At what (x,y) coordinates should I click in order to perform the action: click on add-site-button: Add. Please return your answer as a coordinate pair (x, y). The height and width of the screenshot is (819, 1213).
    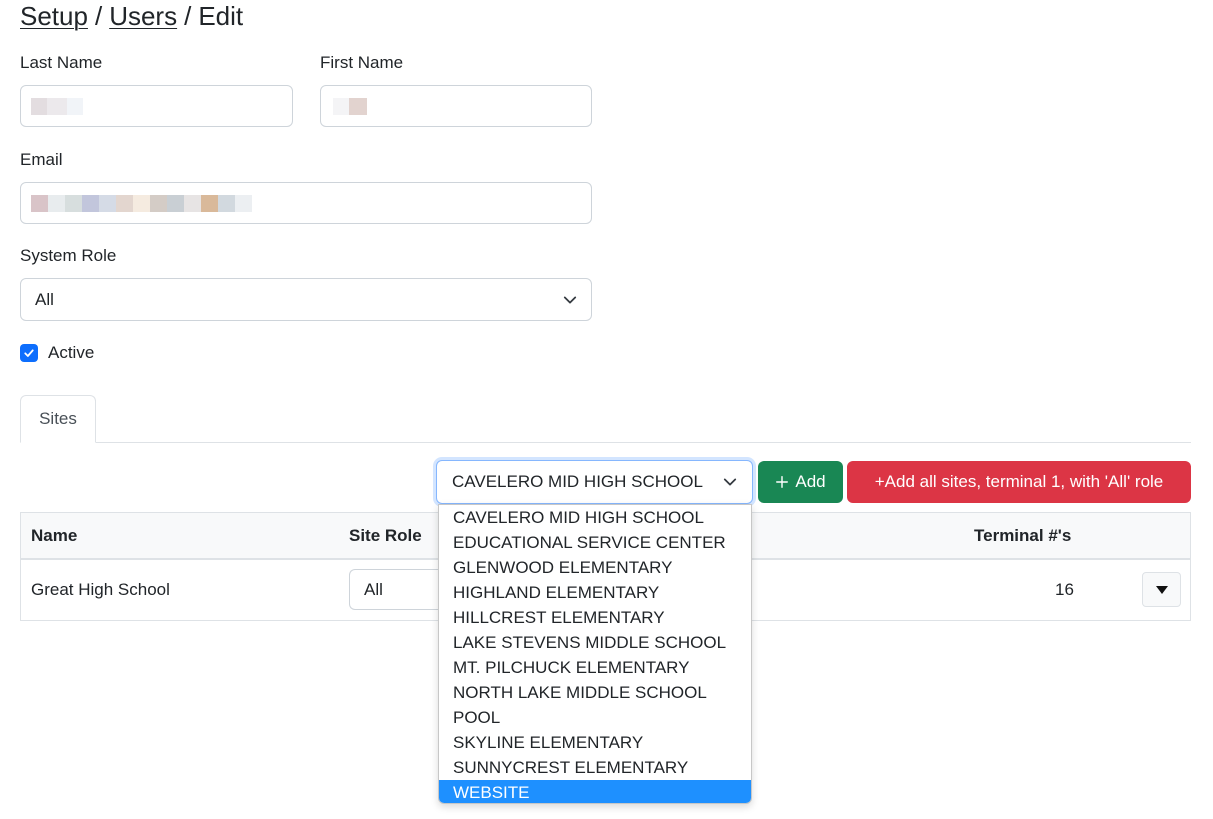
    Looking at the image, I should click on (800, 482).